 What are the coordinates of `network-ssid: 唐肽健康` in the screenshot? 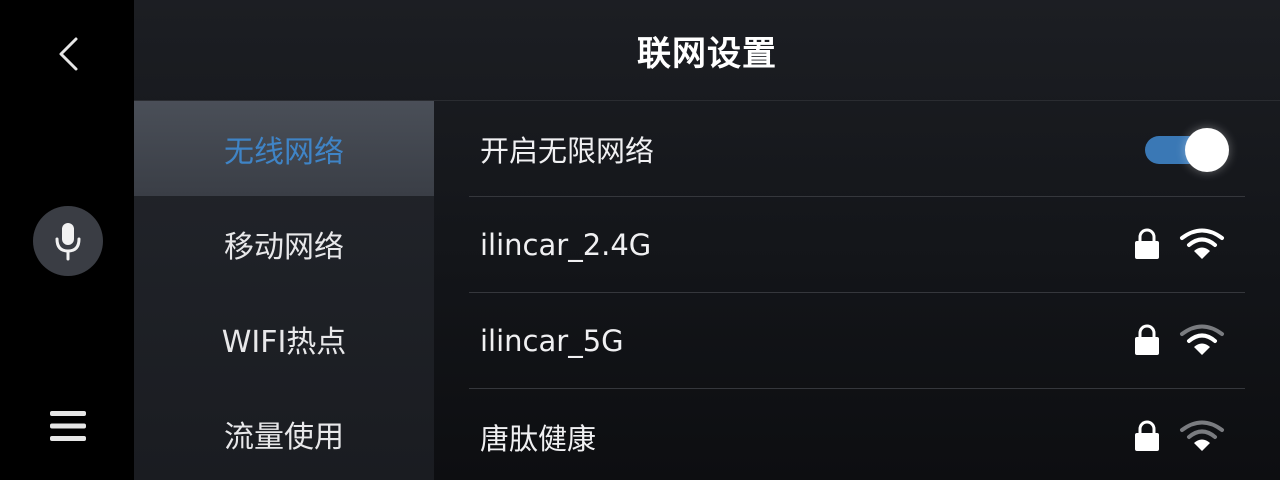 It's located at (538, 438).